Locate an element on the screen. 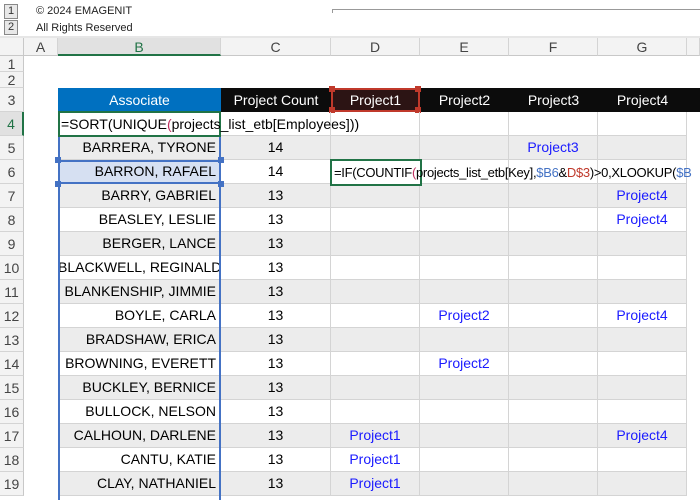  column-header-h is located at coordinates (693, 47).